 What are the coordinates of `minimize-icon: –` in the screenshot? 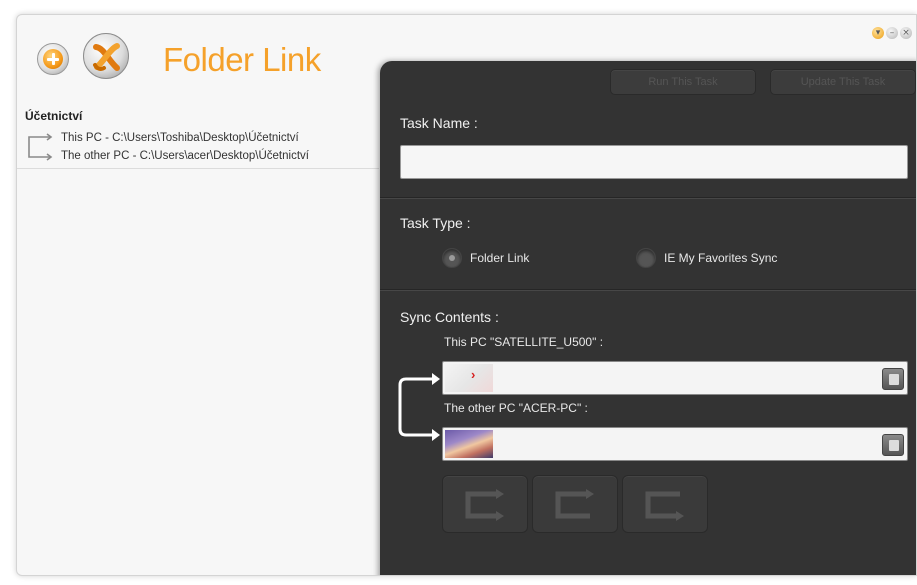 It's located at (892, 33).